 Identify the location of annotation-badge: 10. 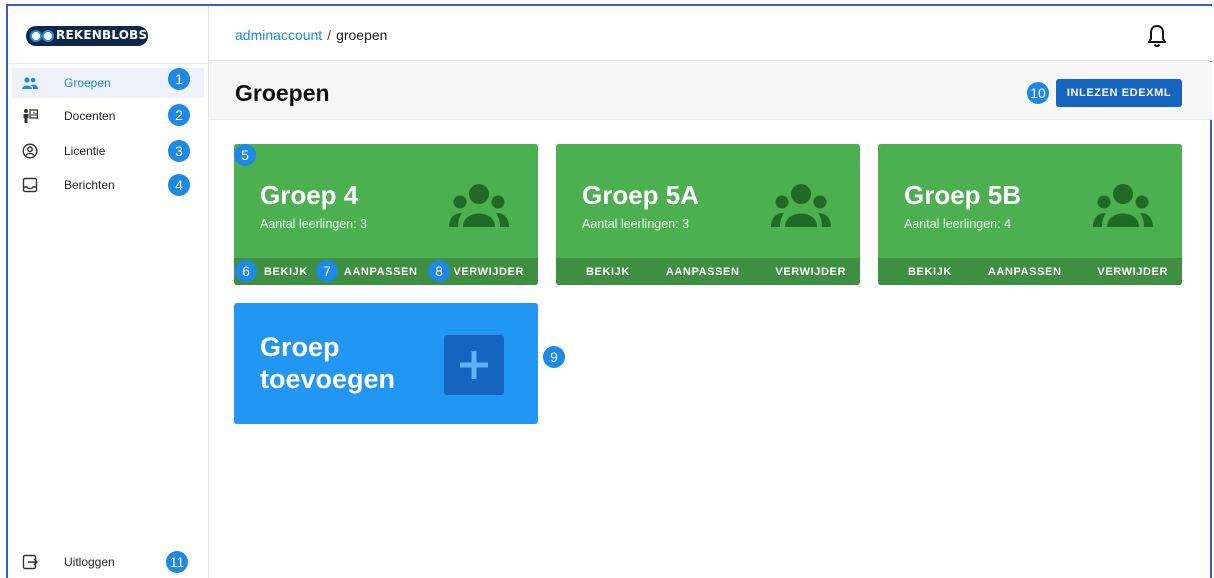
(1038, 93).